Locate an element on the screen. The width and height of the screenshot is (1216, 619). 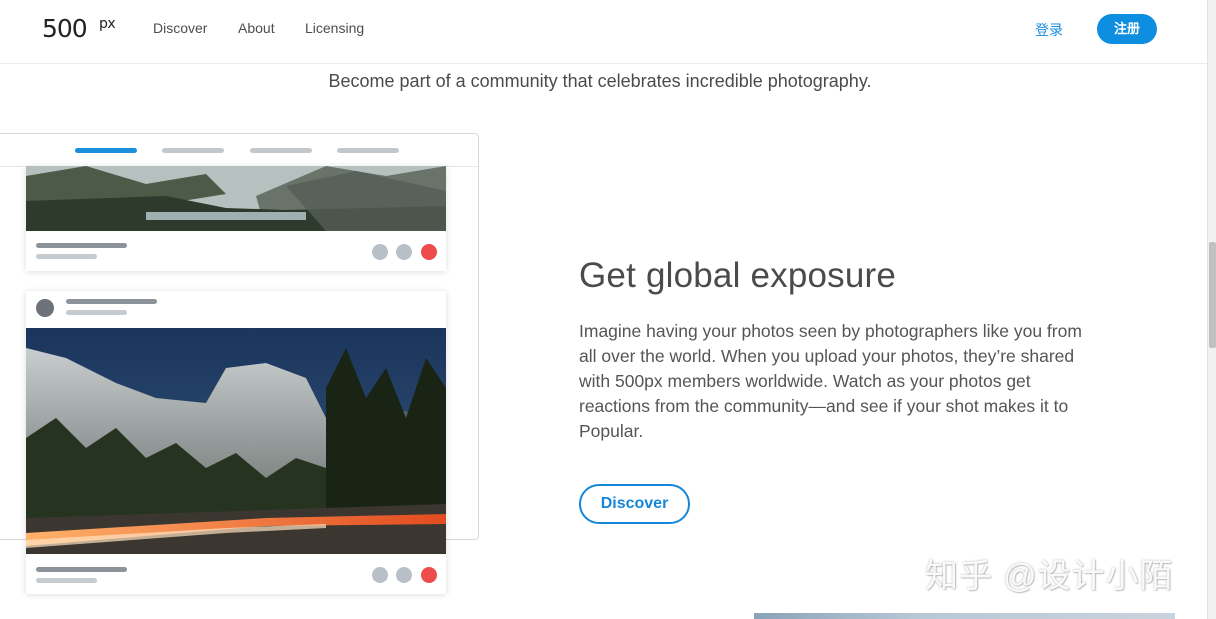
feature-title: Get global exposure is located at coordinates (738, 275).